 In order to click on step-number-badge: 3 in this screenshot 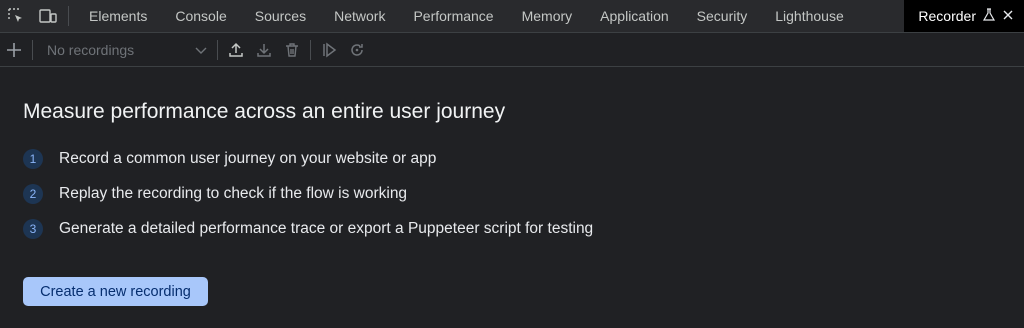, I will do `click(33, 229)`.